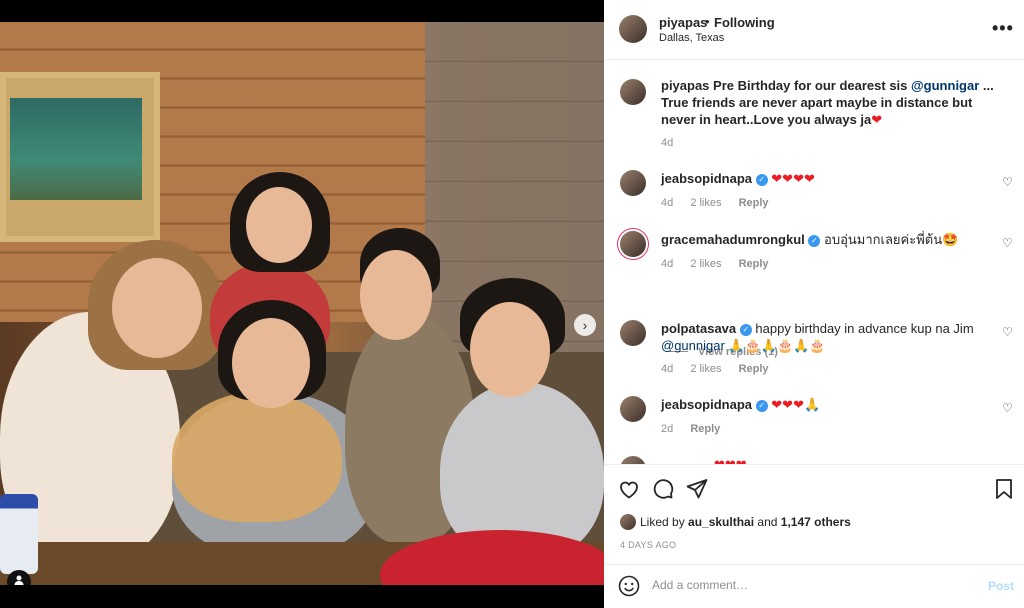  What do you see at coordinates (796, 404) in the screenshot?
I see `comment-body: ❤❤❤🙏` at bounding box center [796, 404].